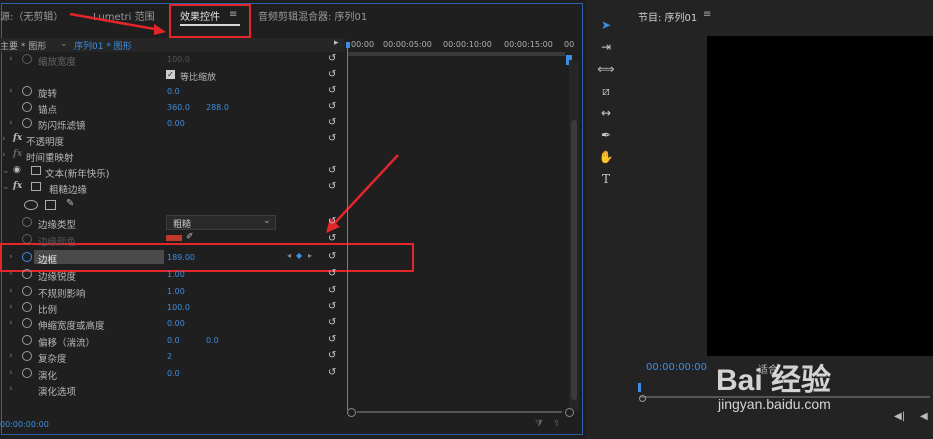  What do you see at coordinates (924, 416) in the screenshot?
I see `play-icon: ◀` at bounding box center [924, 416].